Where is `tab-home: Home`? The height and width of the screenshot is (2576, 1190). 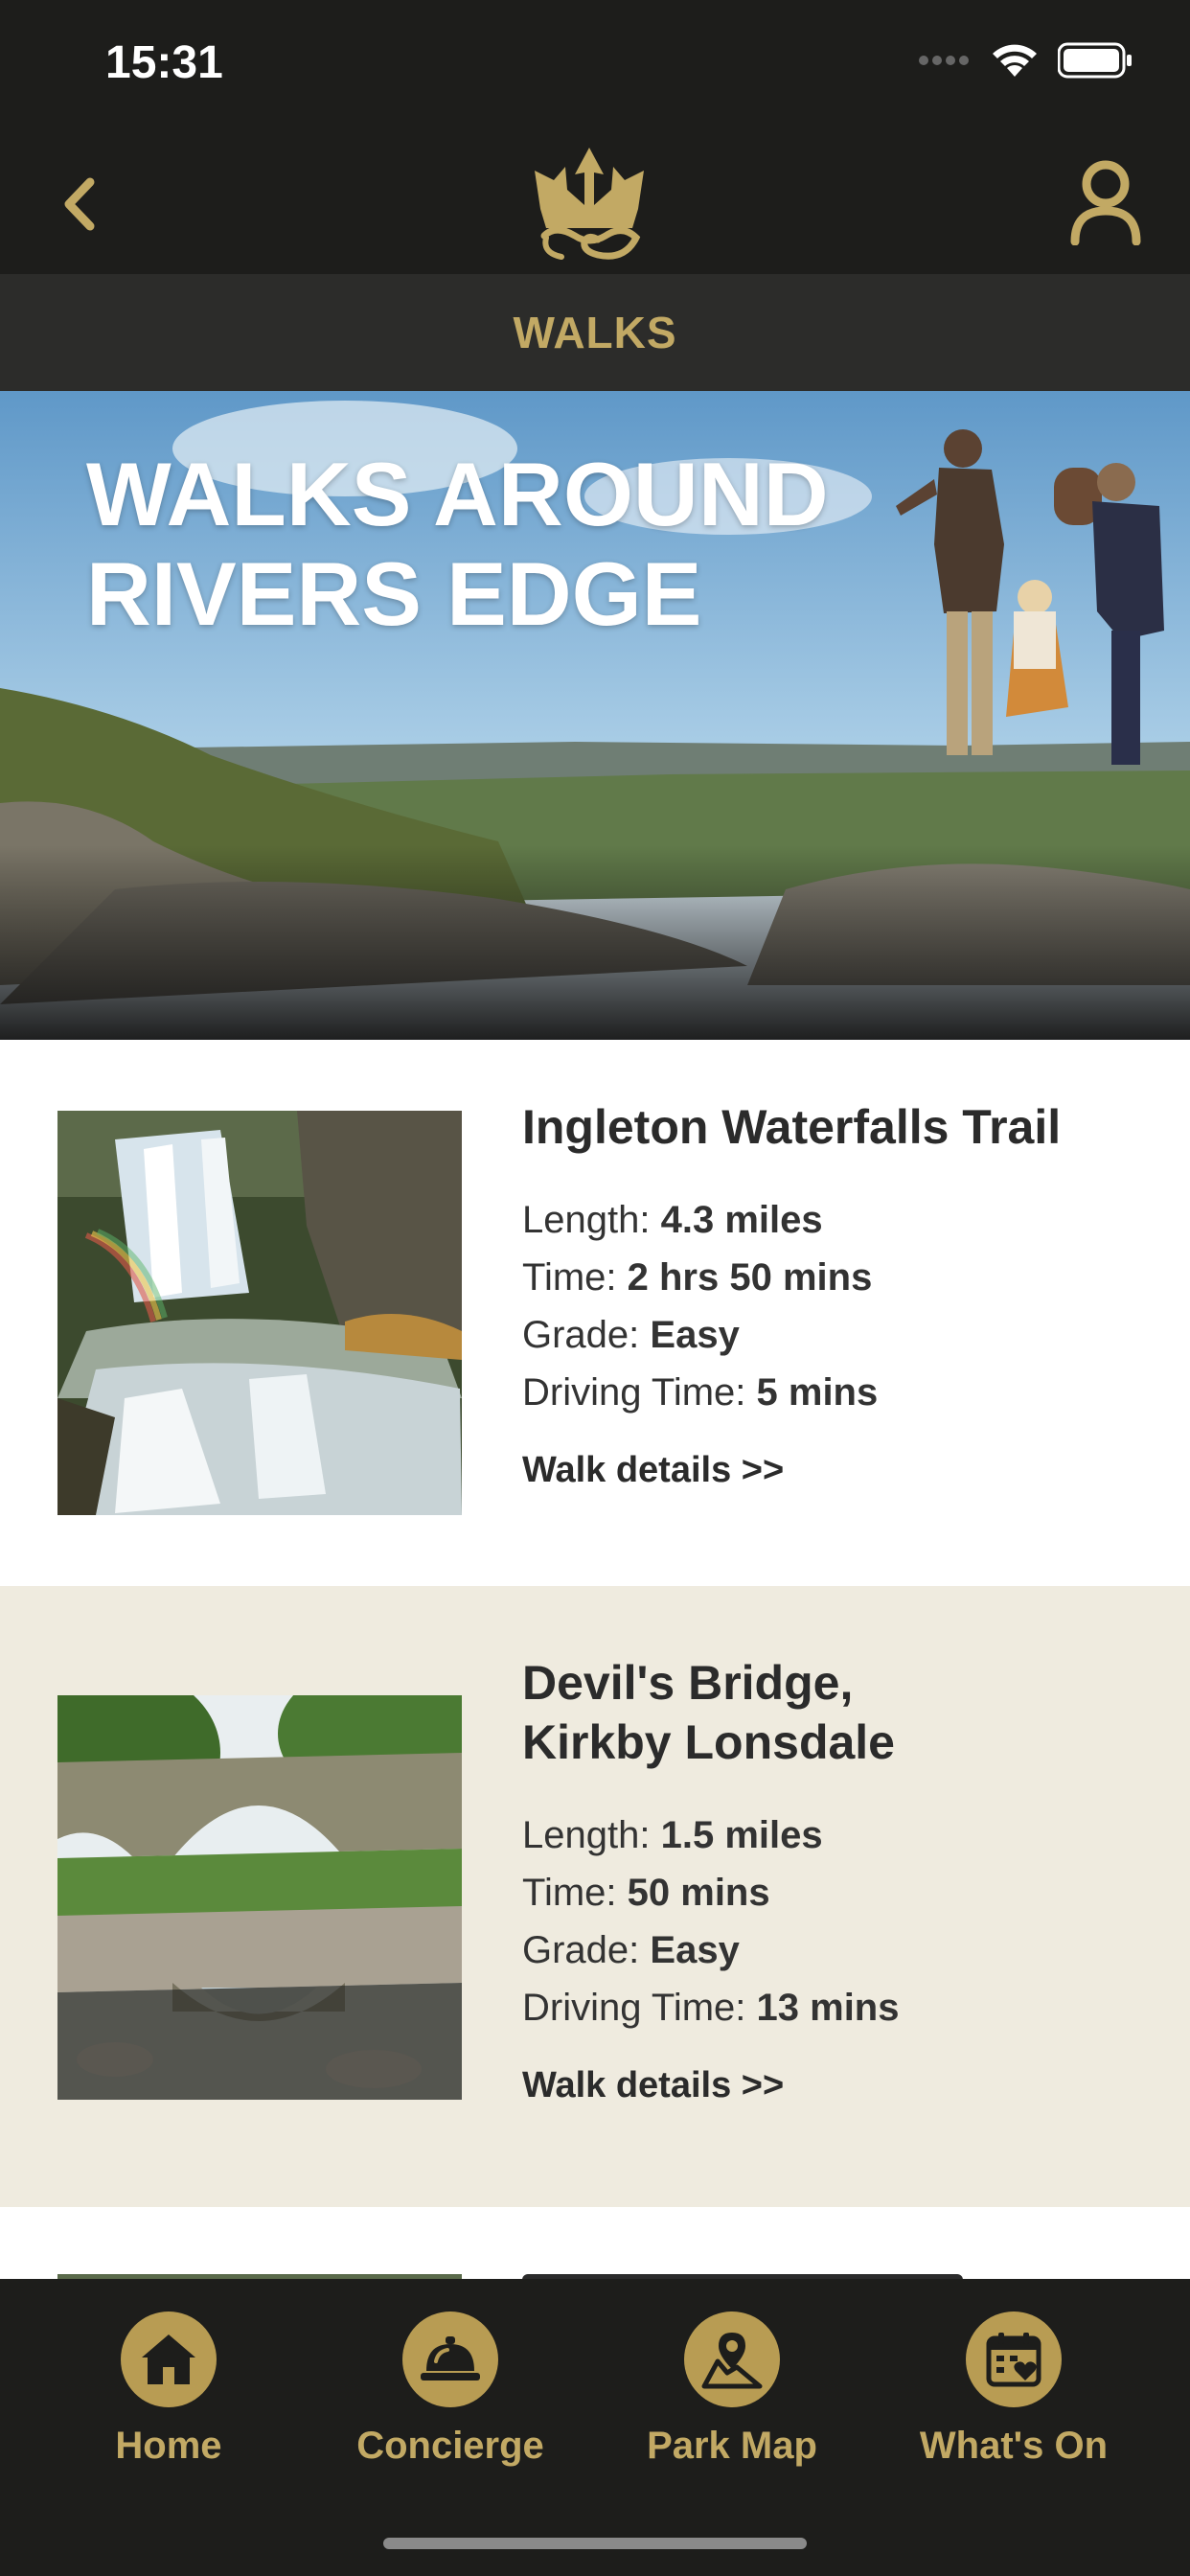 tab-home: Home is located at coordinates (168, 2390).